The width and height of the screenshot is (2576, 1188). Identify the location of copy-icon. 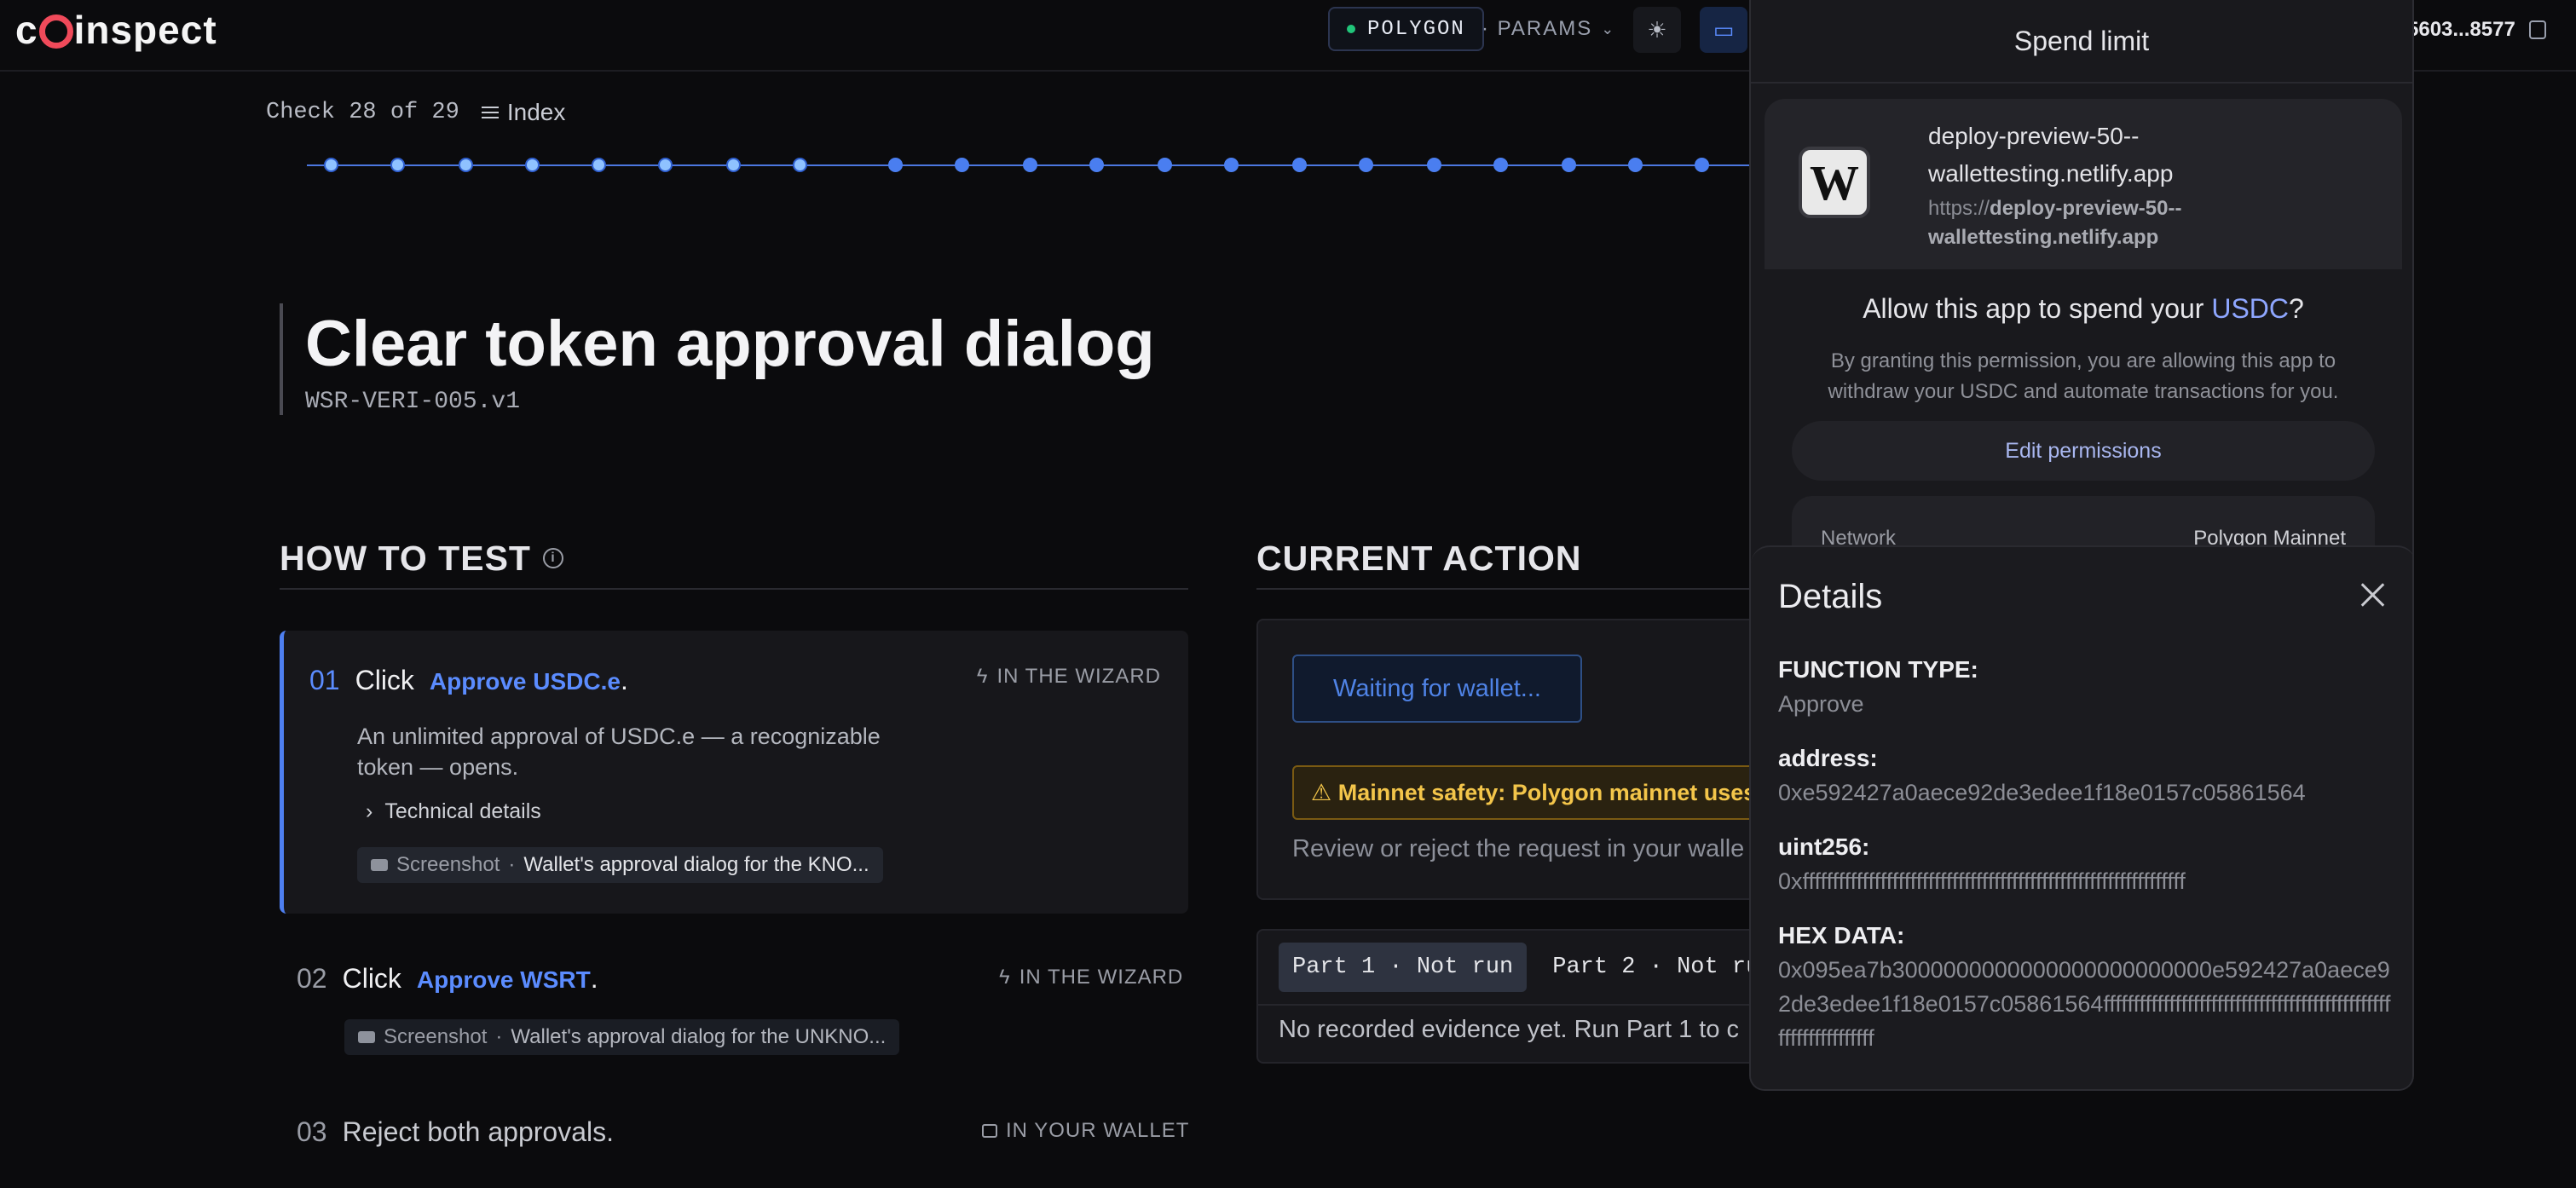
(2537, 29).